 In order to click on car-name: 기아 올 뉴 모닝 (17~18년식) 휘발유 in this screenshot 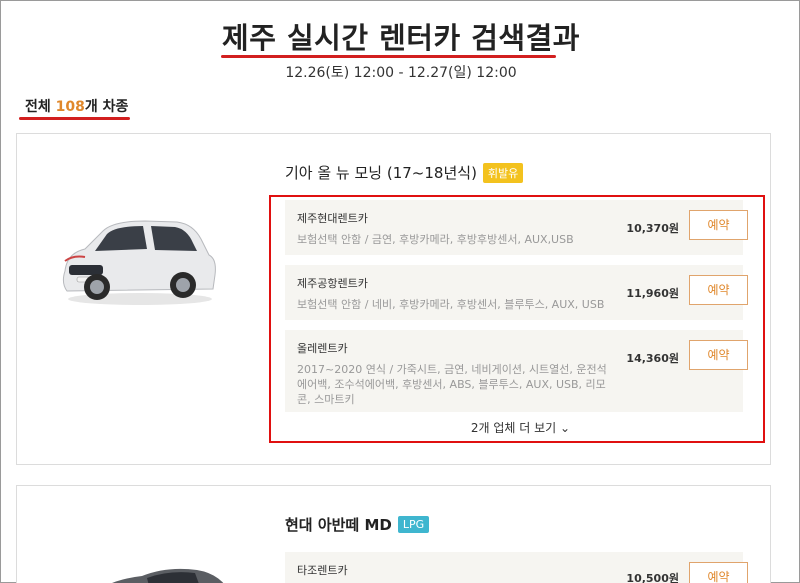, I will do `click(404, 172)`.